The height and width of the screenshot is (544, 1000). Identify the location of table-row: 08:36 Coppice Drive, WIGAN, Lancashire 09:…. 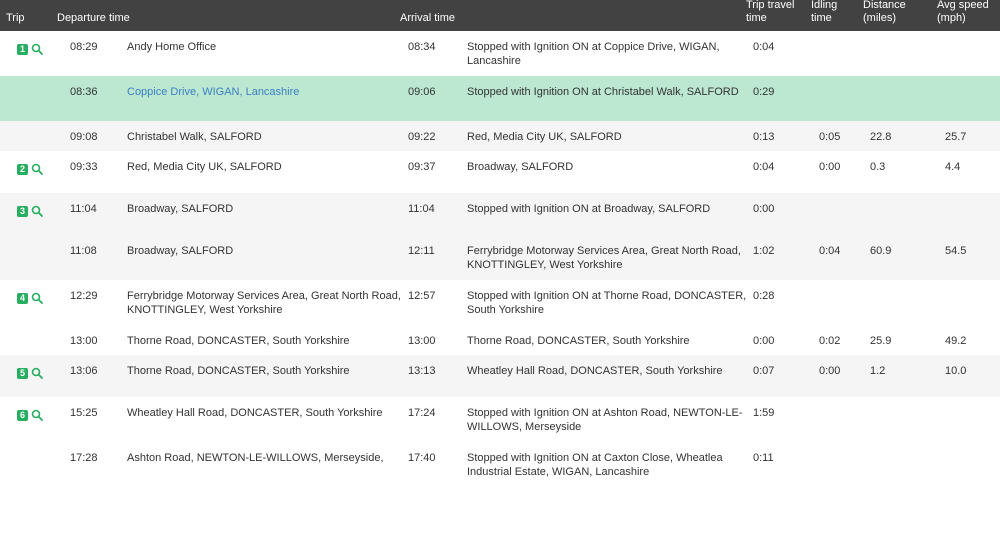
(500, 98).